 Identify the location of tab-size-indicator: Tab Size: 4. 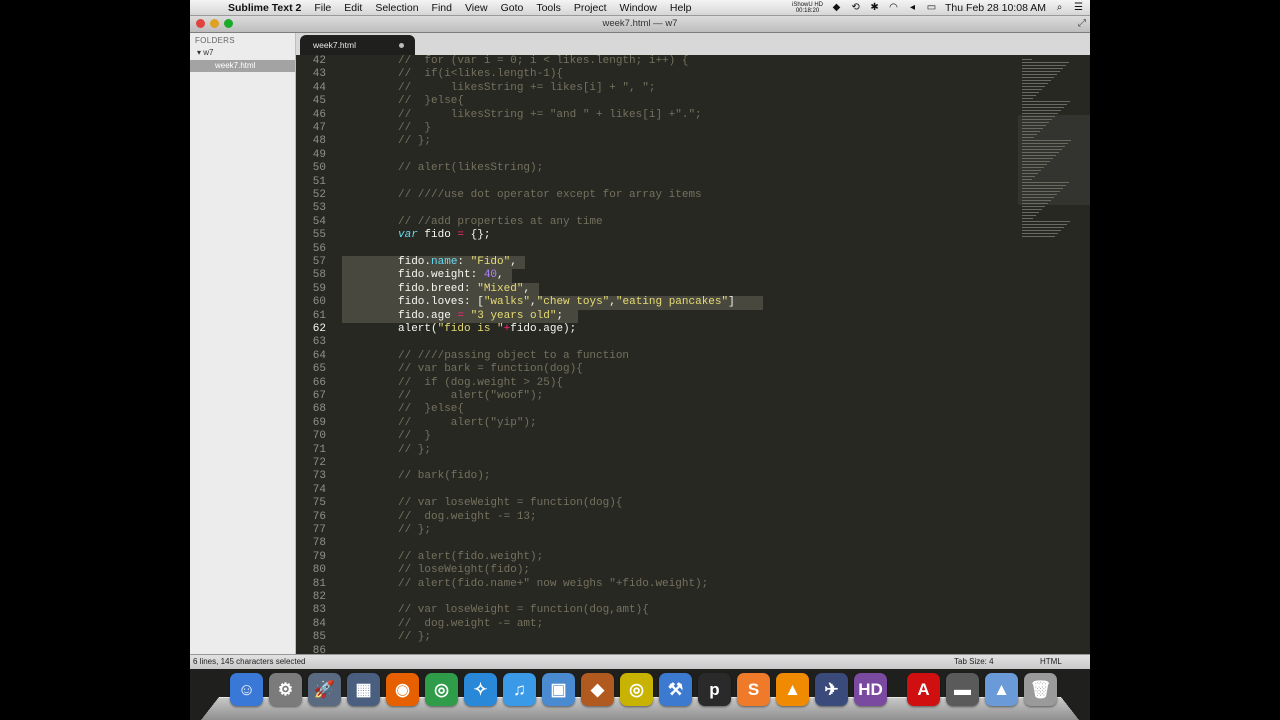
(974, 662).